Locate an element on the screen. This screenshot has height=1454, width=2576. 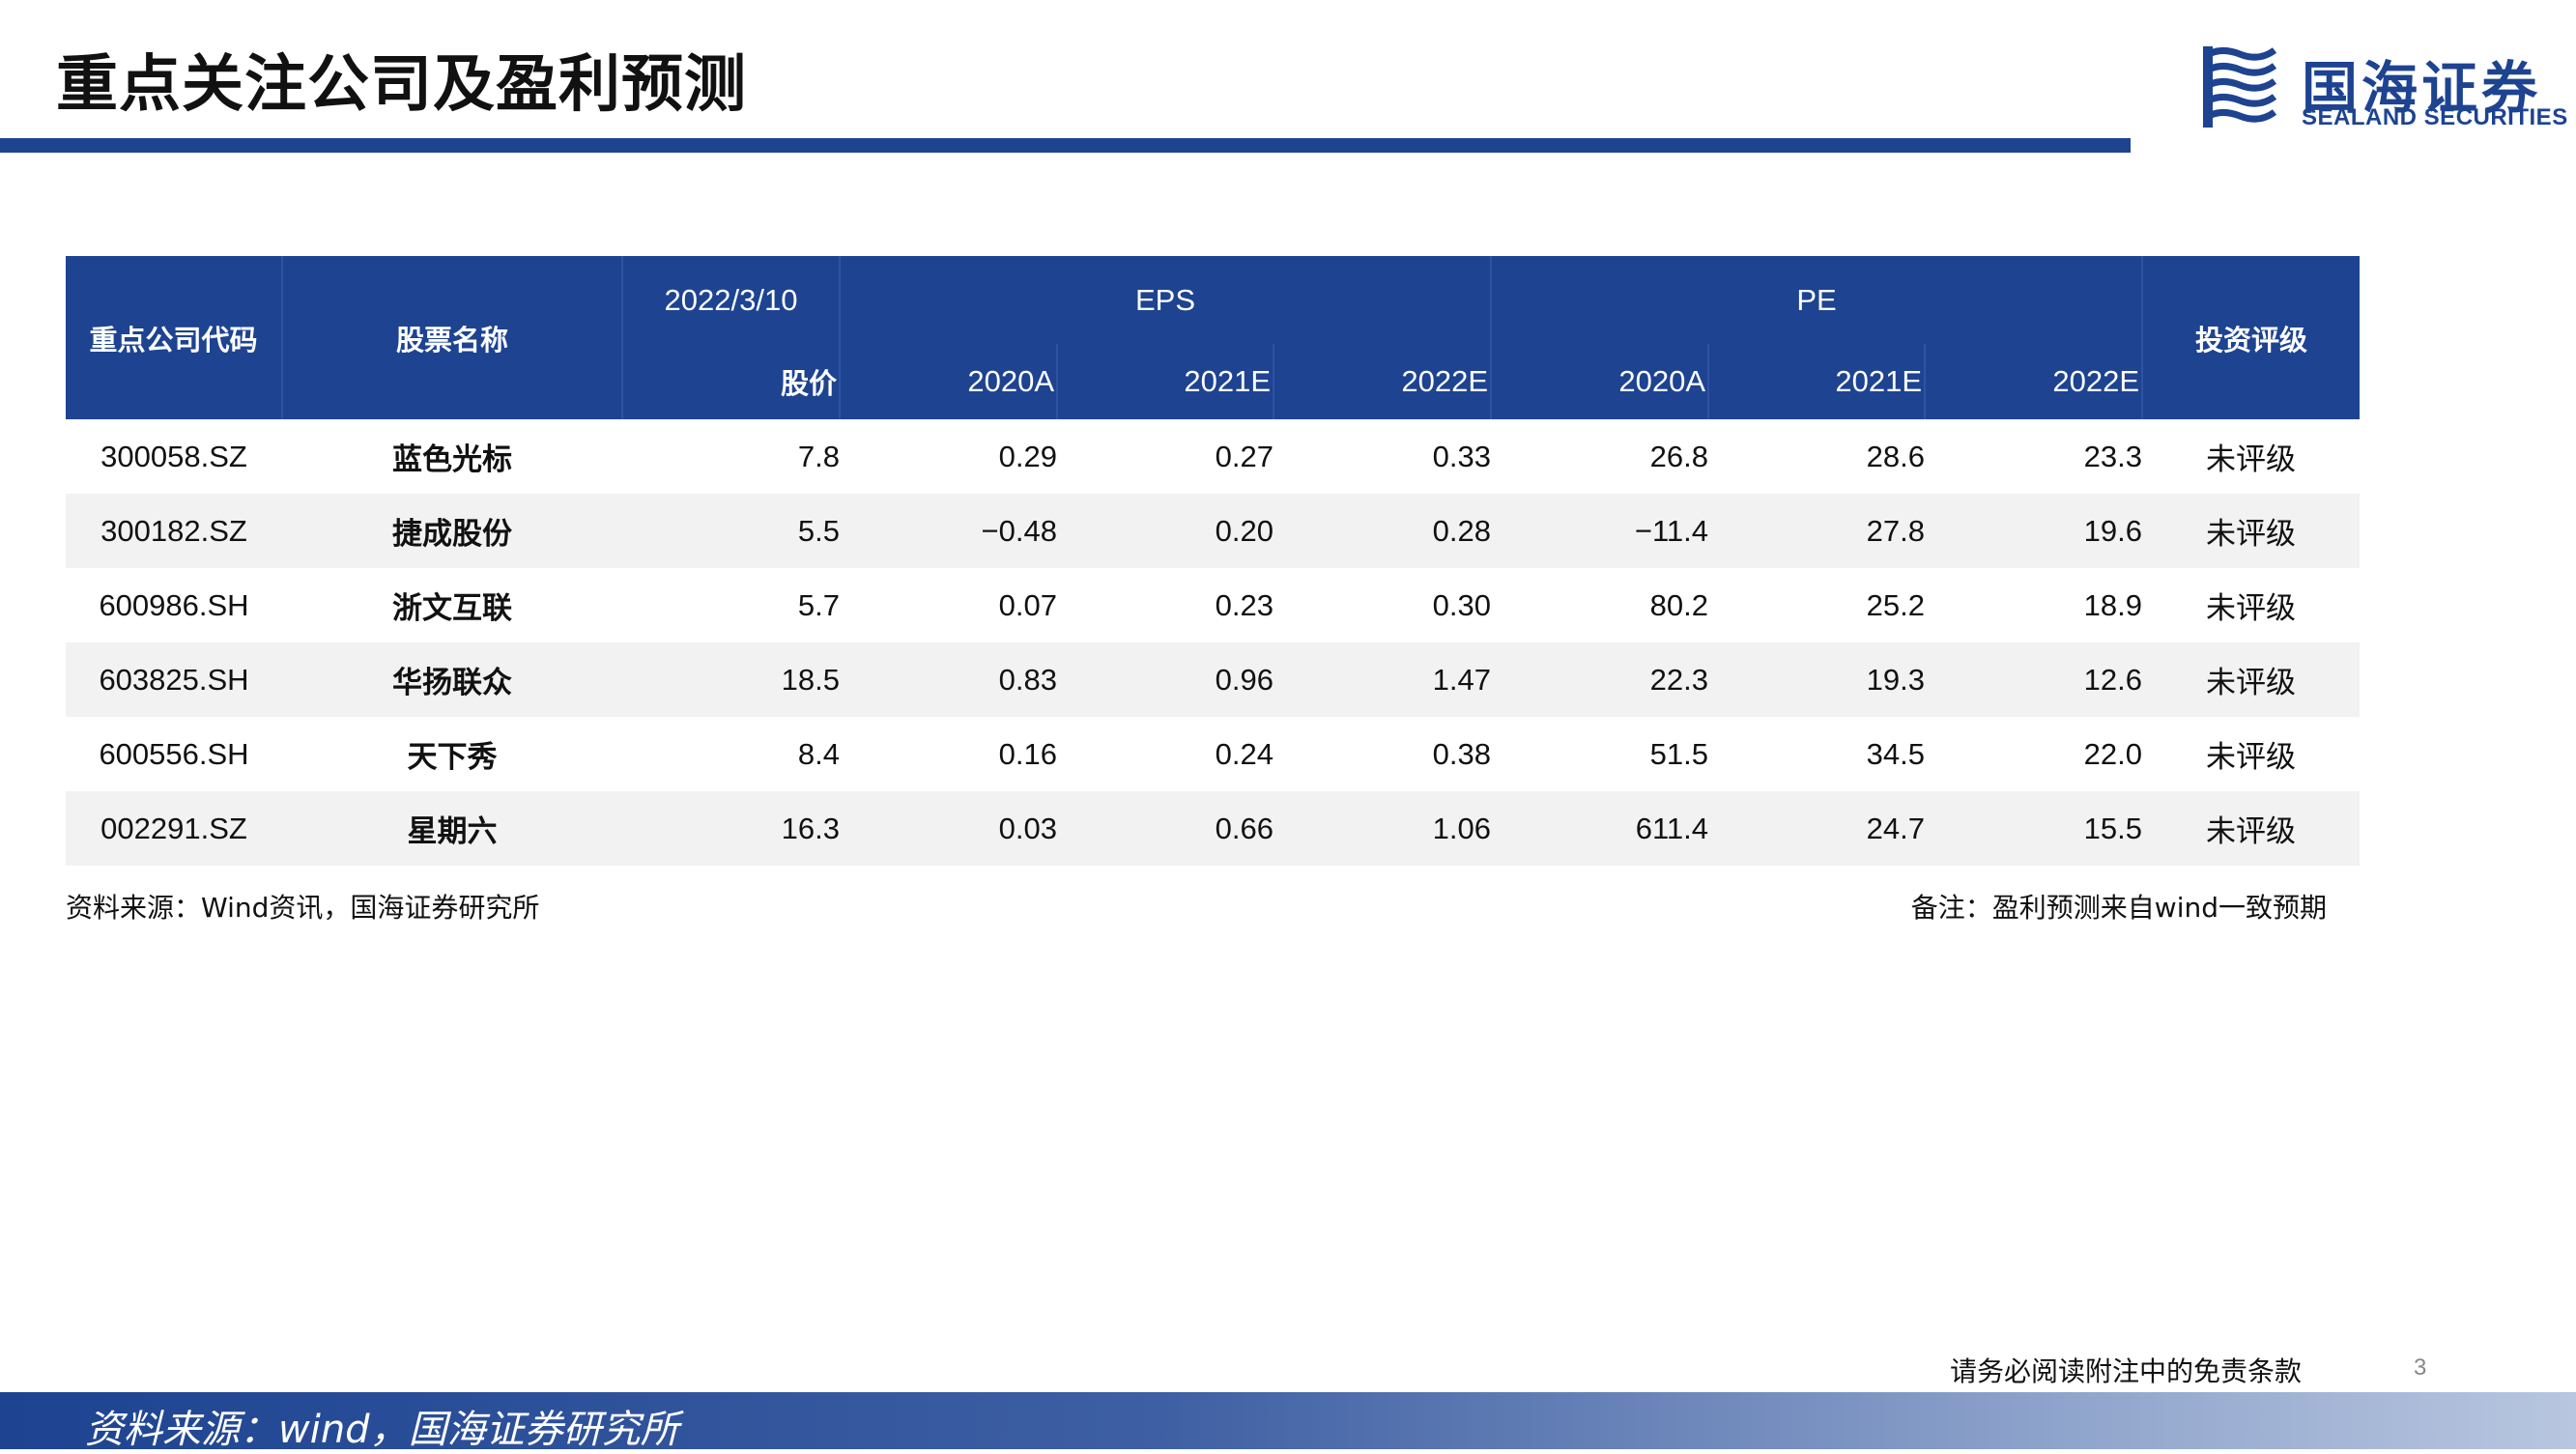
header-price: 股价 is located at coordinates (732, 382).